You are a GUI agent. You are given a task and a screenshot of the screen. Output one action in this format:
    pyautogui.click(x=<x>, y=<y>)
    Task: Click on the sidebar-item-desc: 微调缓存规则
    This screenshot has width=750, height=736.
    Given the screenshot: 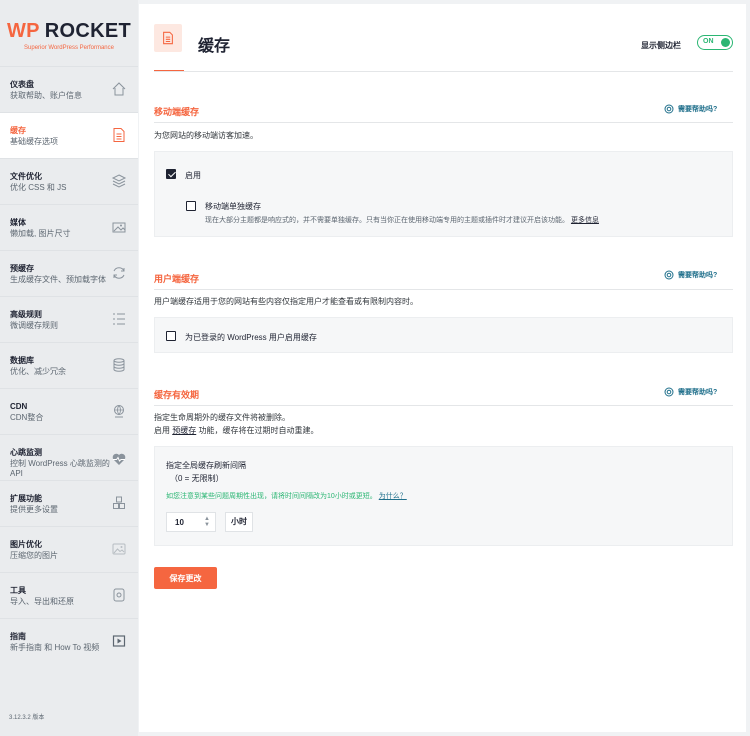 What is the action you would take?
    pyautogui.click(x=34, y=325)
    